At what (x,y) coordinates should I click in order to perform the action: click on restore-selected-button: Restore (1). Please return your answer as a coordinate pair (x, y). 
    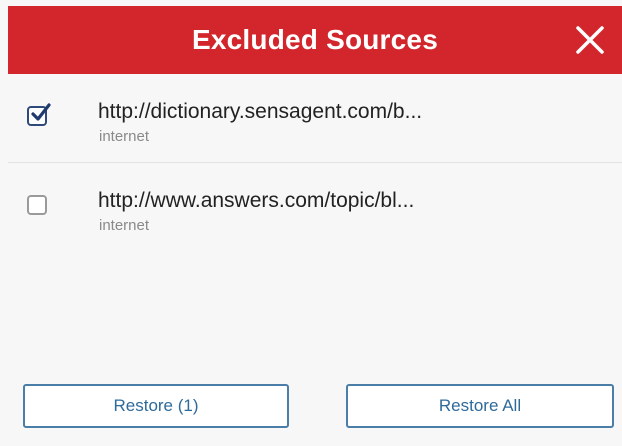
    Looking at the image, I should click on (156, 406).